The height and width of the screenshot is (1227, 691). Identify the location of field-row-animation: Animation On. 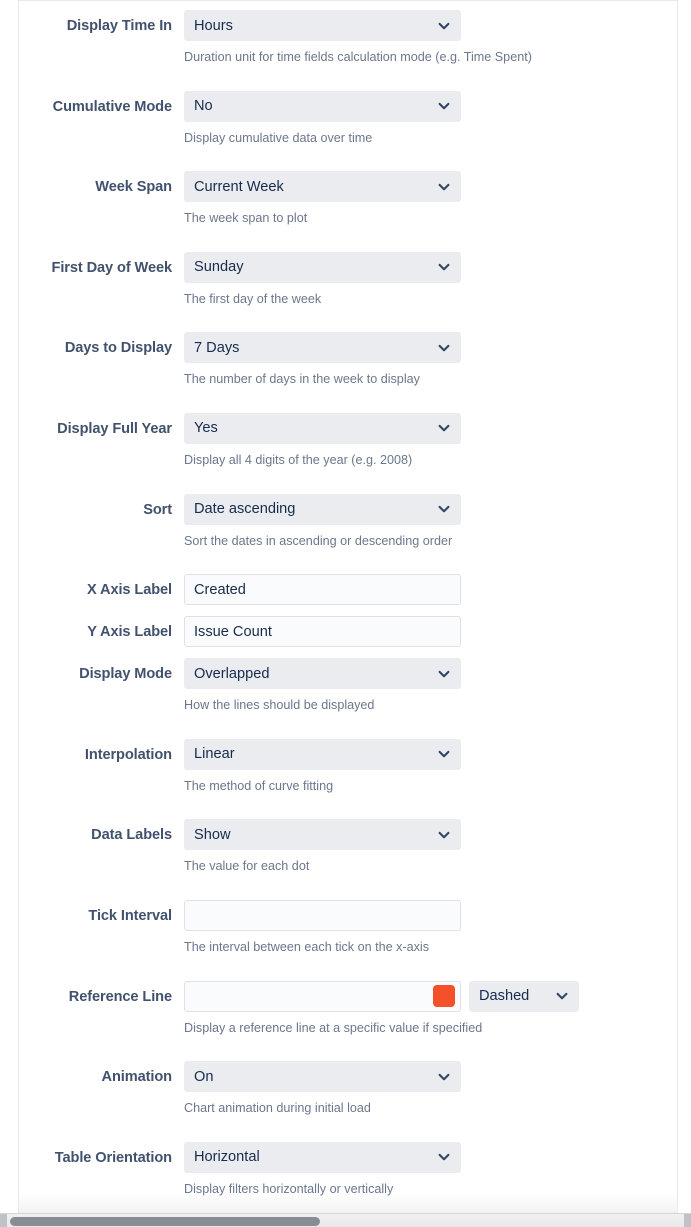
(348, 1077).